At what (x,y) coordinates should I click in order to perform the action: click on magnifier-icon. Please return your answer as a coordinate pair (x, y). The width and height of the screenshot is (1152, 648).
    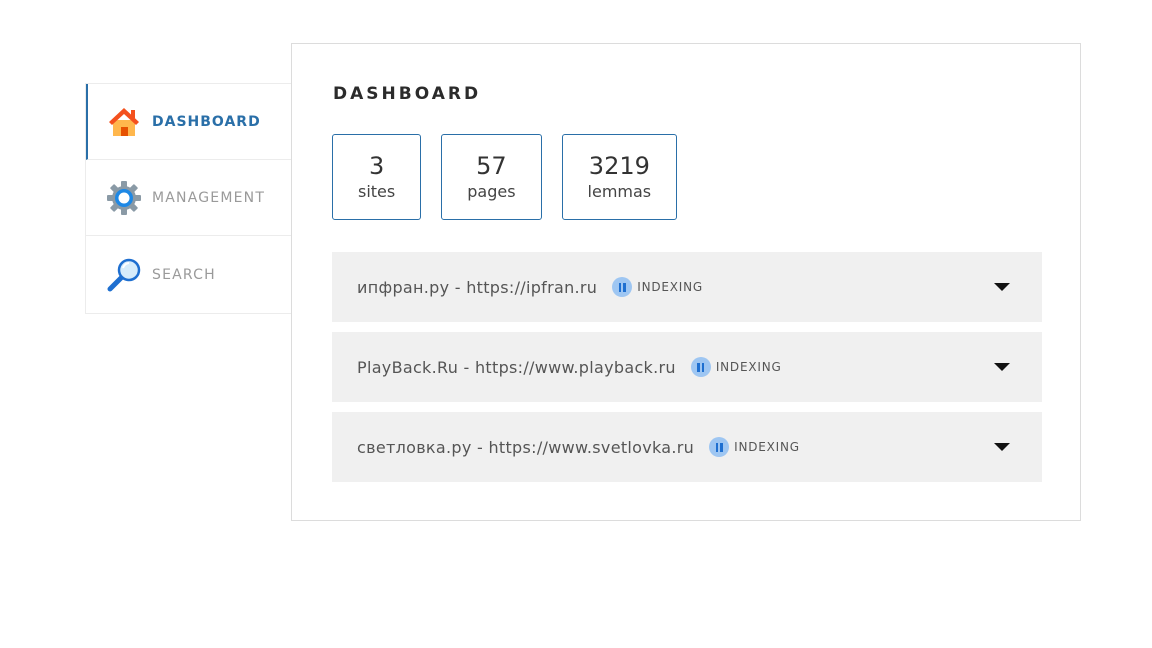
    Looking at the image, I should click on (124, 274).